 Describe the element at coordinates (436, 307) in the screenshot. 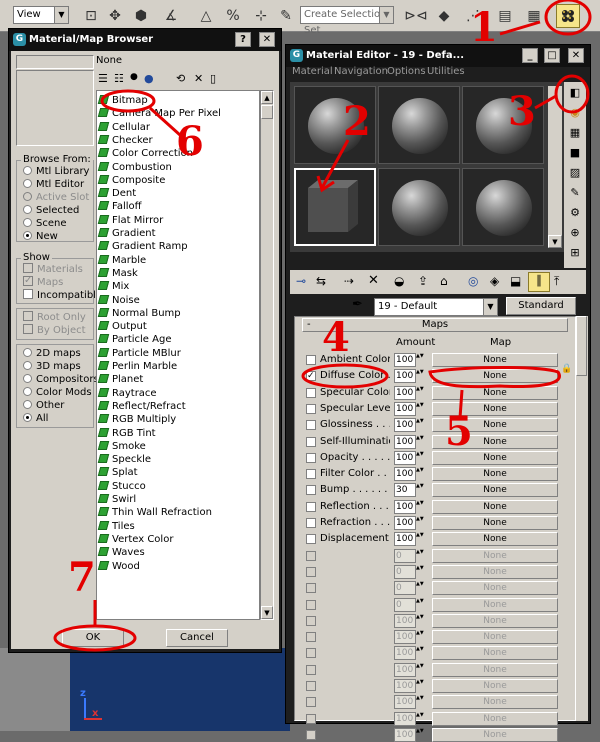

I see `material-name-select: 19 - Default ▼` at that location.